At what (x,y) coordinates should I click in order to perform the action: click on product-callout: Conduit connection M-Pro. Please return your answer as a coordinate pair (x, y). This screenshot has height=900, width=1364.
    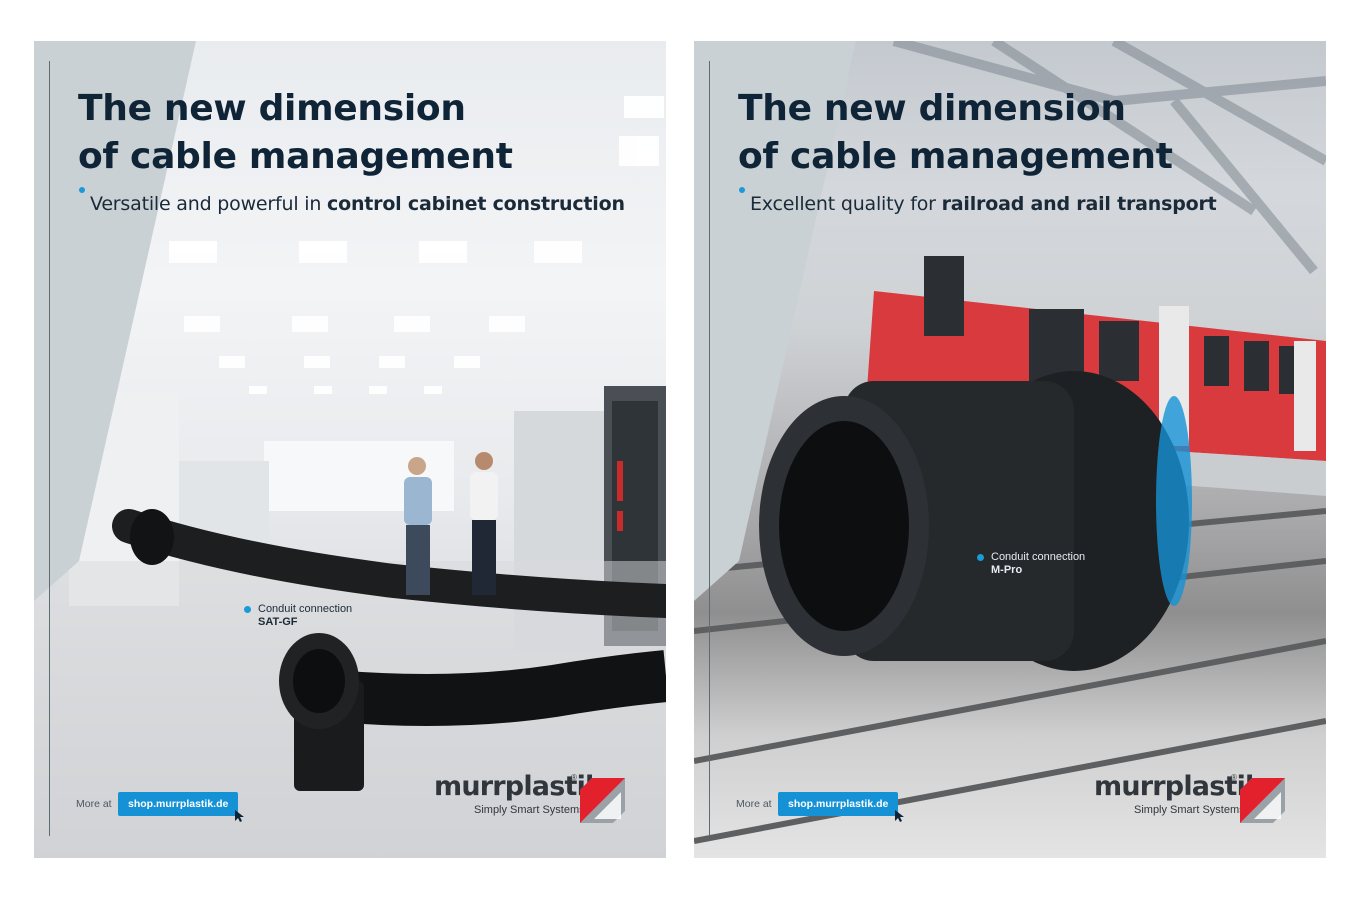
    Looking at the image, I should click on (1031, 564).